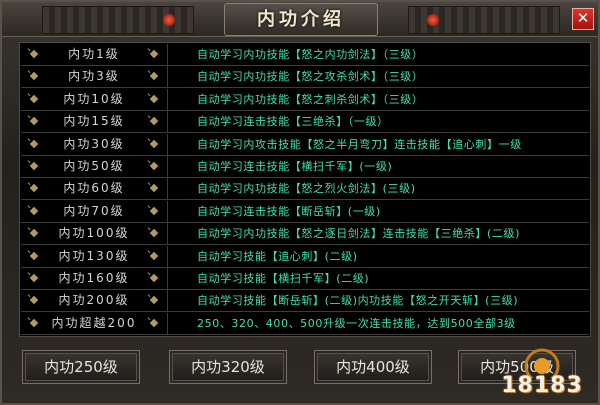 The height and width of the screenshot is (405, 600). I want to click on level-cell: 内功160级, so click(94, 278).